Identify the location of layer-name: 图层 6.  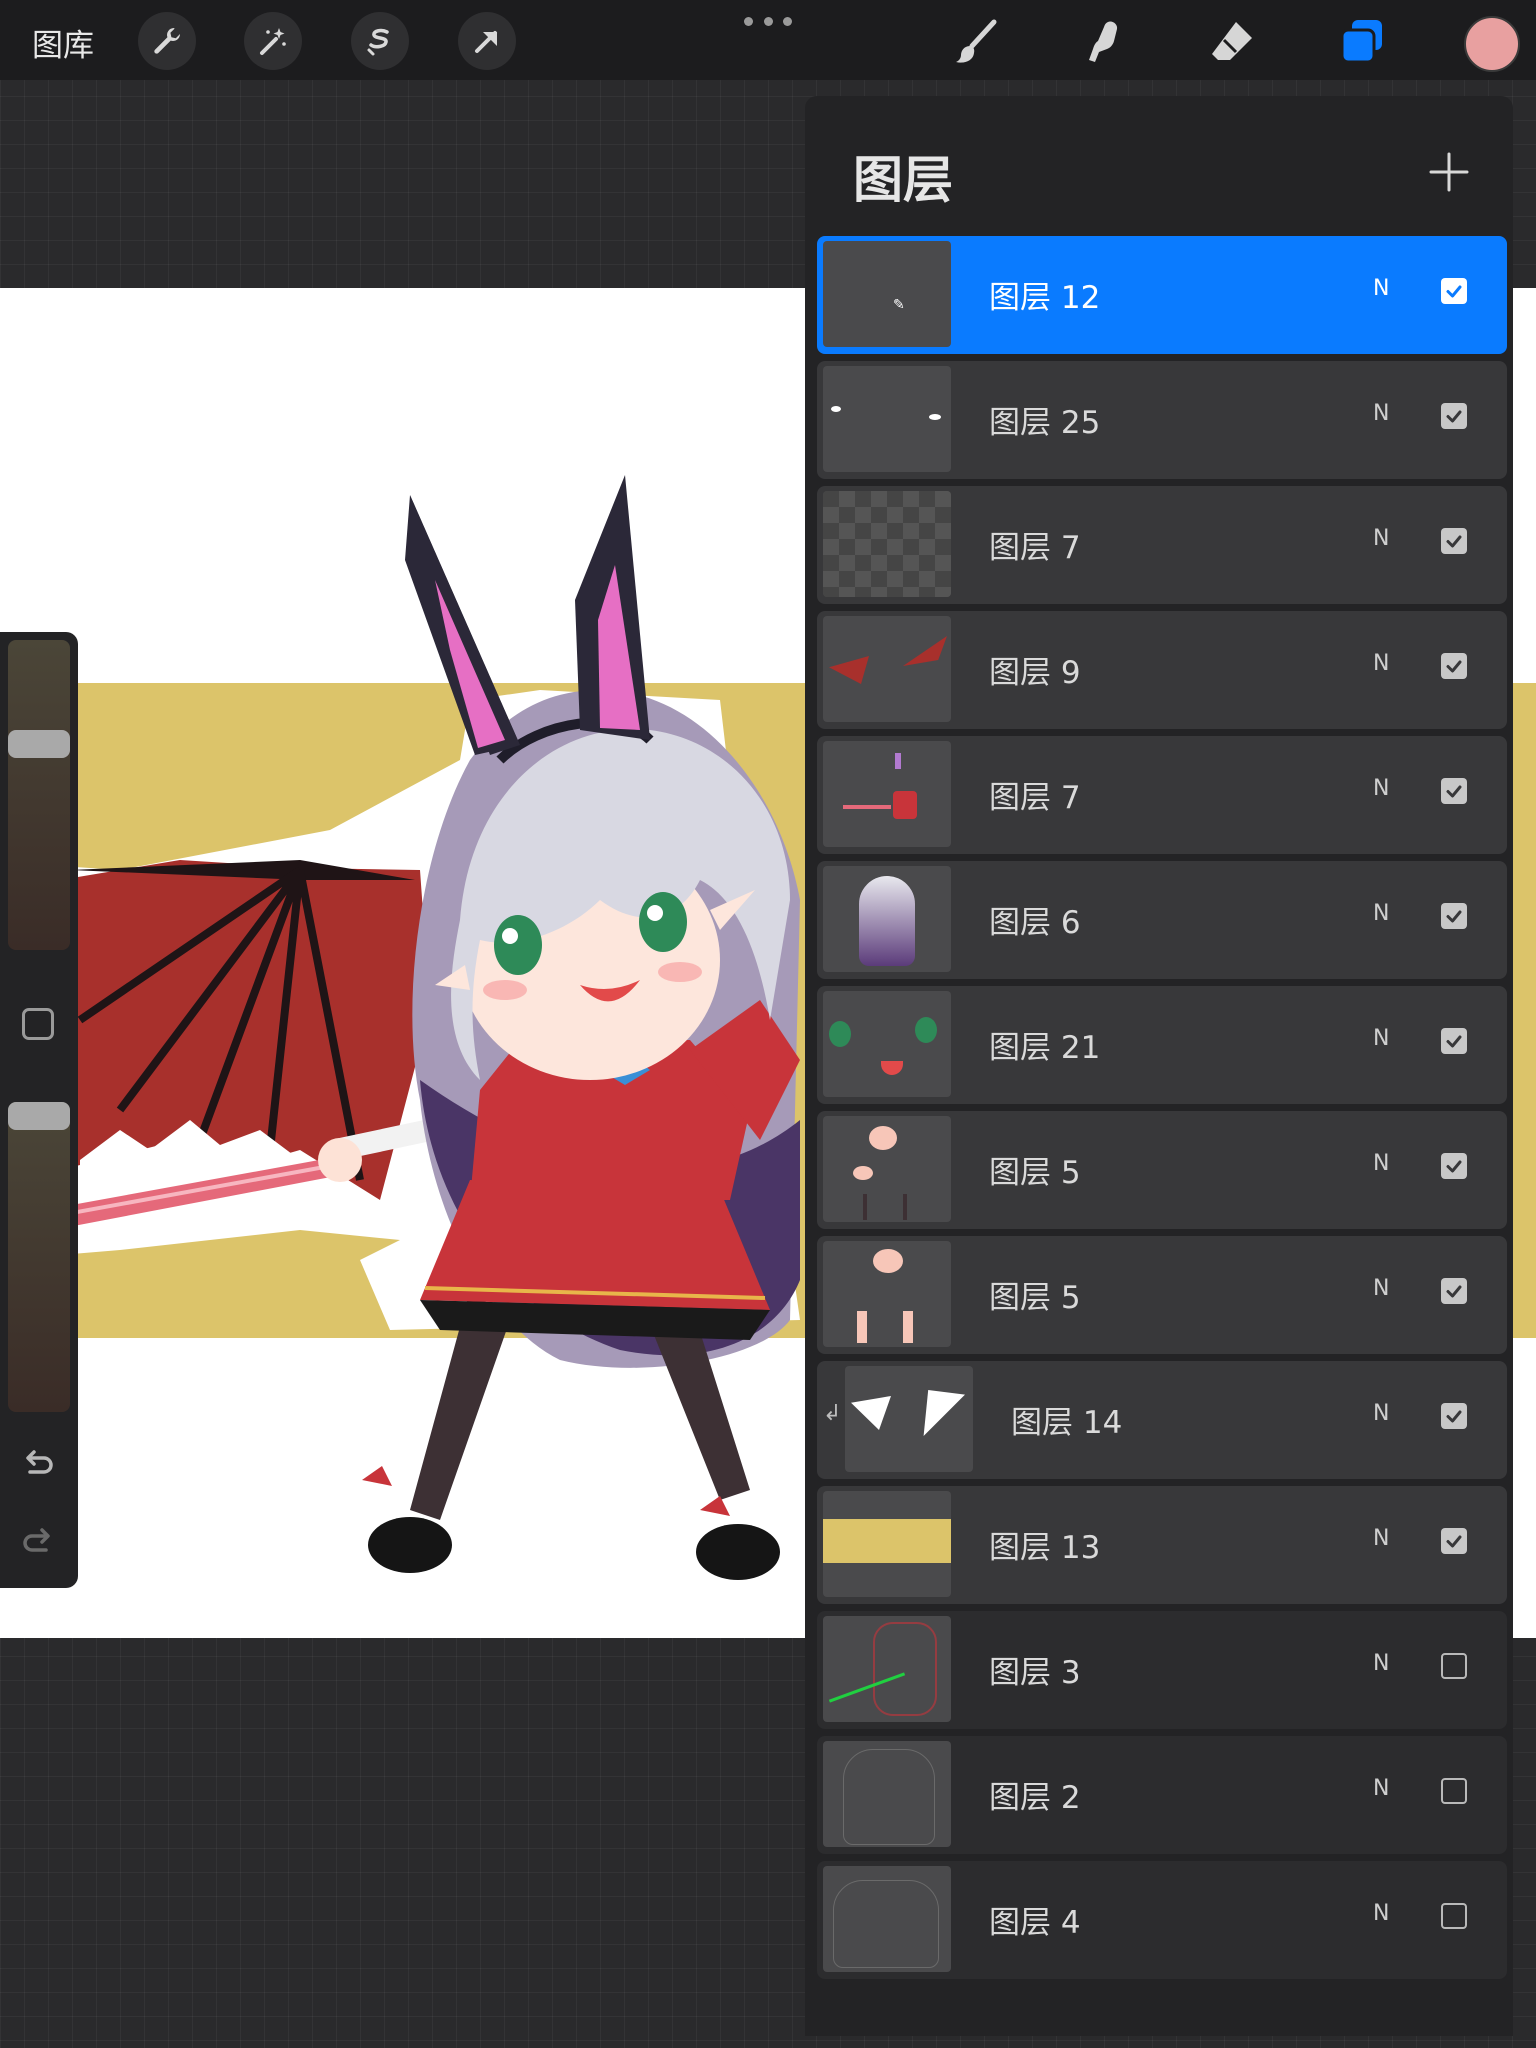
(1035, 923).